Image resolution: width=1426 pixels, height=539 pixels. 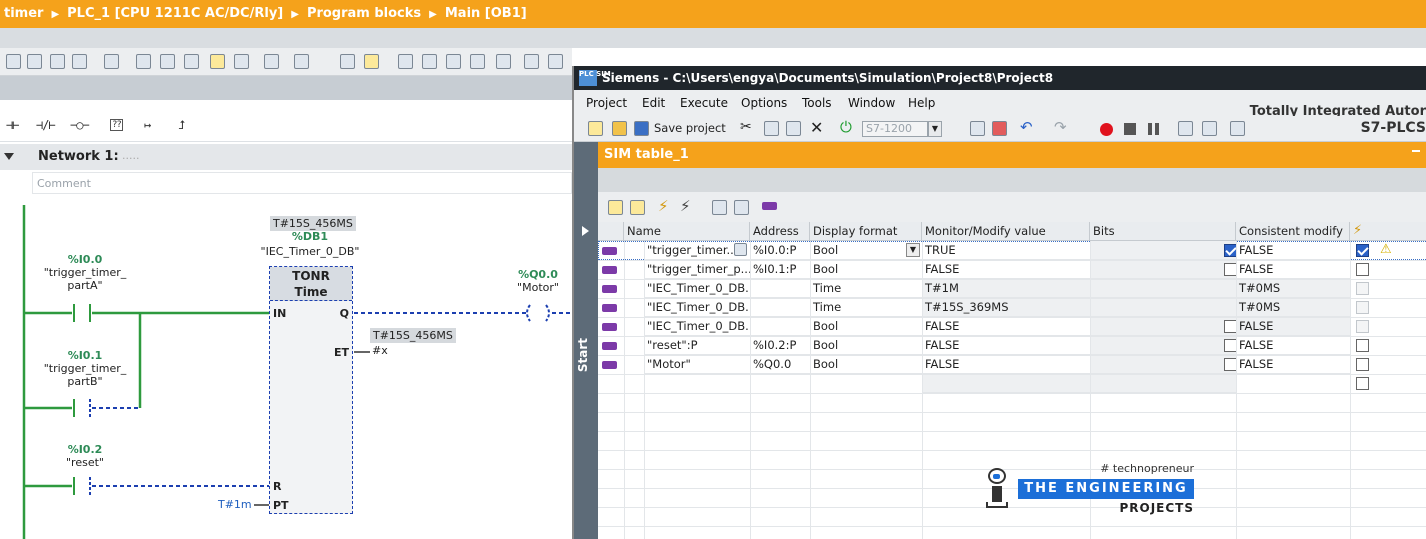 What do you see at coordinates (780, 269) in the screenshot?
I see `cell-address: %I0.1:P` at bounding box center [780, 269].